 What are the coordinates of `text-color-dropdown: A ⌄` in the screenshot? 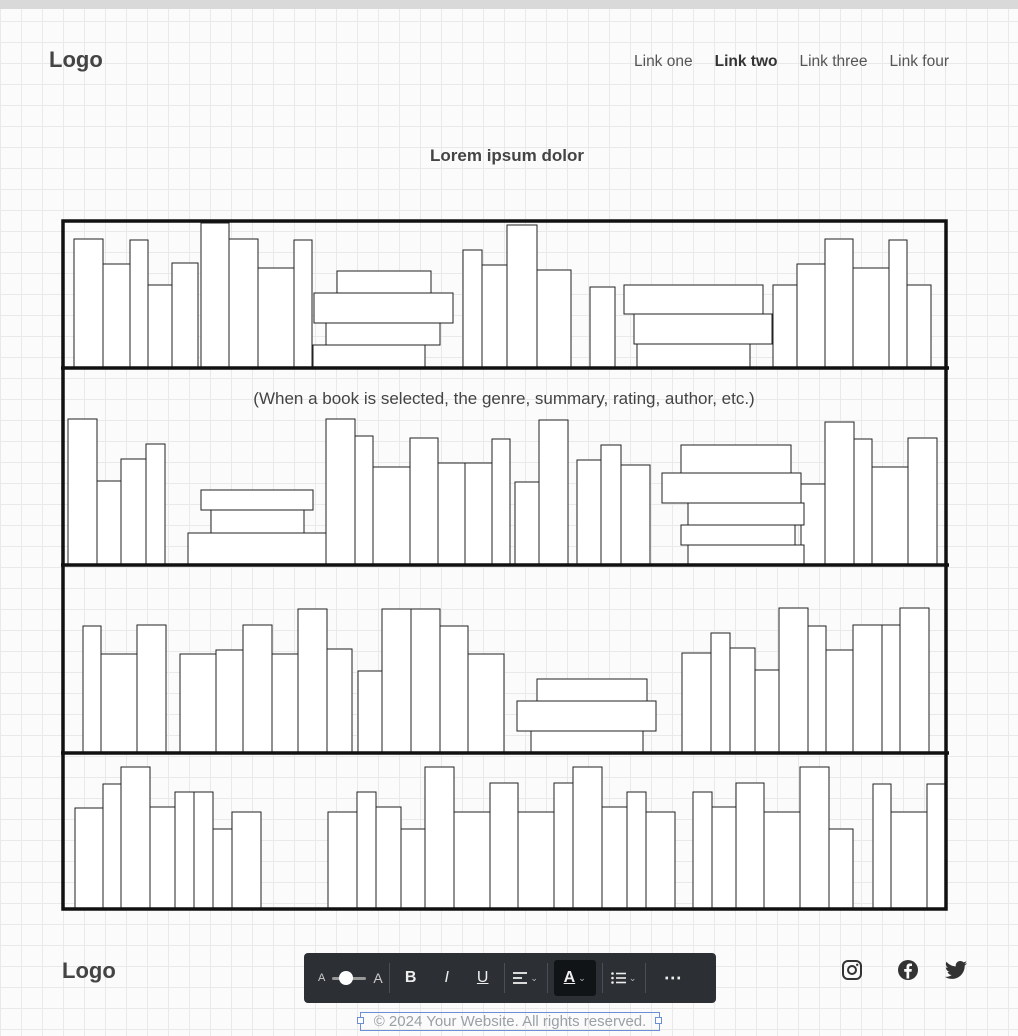 It's located at (574, 978).